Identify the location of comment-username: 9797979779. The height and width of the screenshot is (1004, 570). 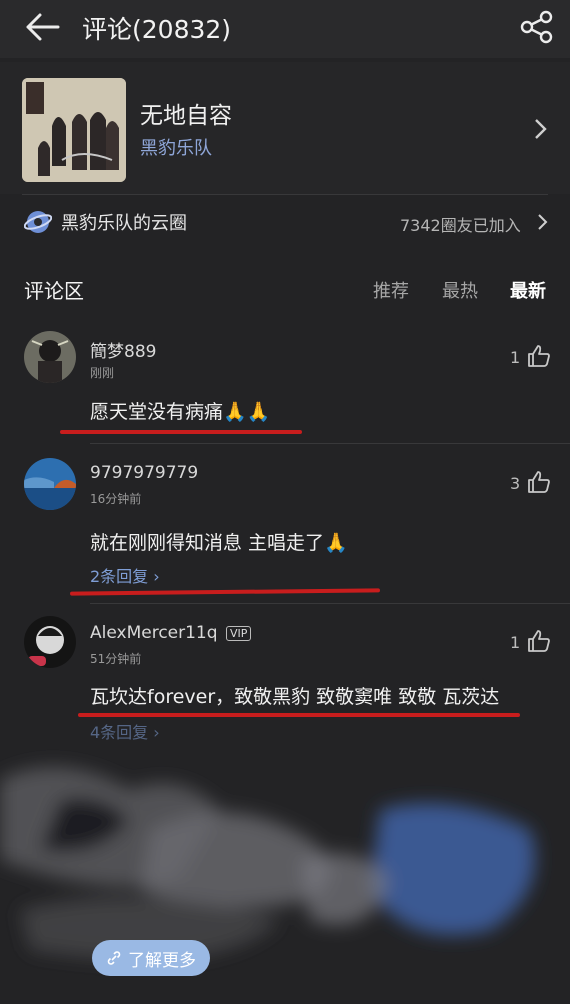
(144, 473).